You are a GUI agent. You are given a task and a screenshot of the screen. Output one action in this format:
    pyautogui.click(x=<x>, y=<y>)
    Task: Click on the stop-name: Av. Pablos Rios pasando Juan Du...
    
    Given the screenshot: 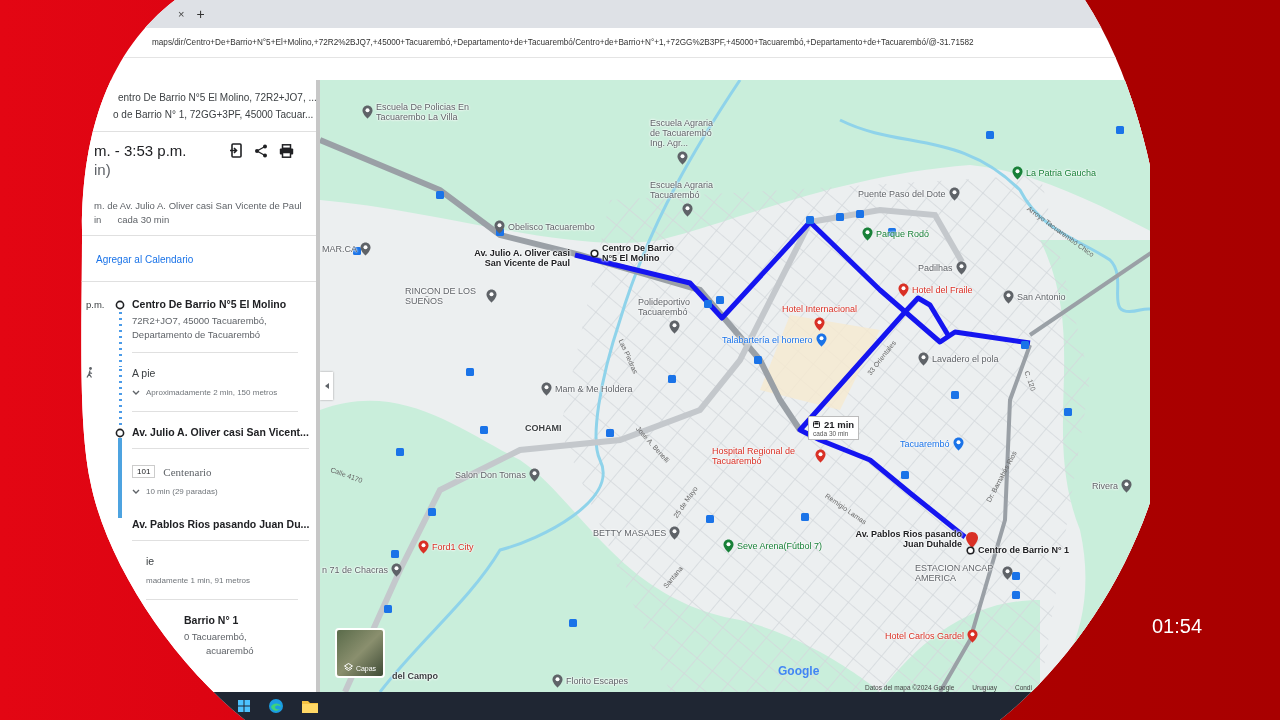 What is the action you would take?
    pyautogui.click(x=221, y=524)
    